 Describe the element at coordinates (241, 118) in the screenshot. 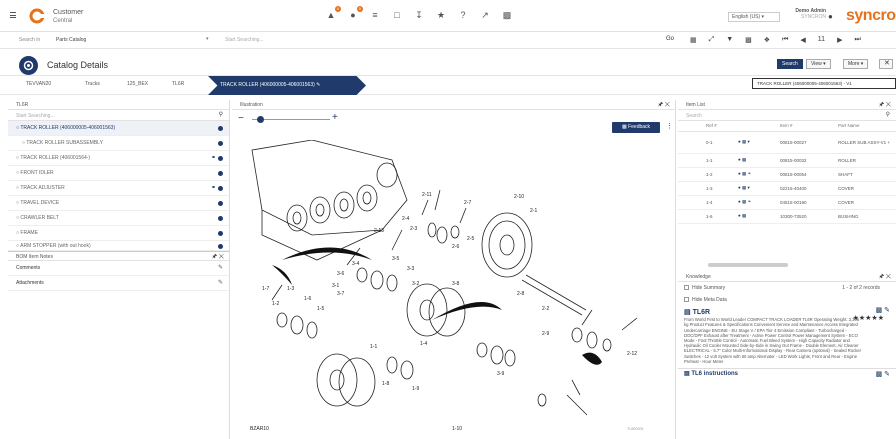

I see `zoom-out-icon: −` at that location.